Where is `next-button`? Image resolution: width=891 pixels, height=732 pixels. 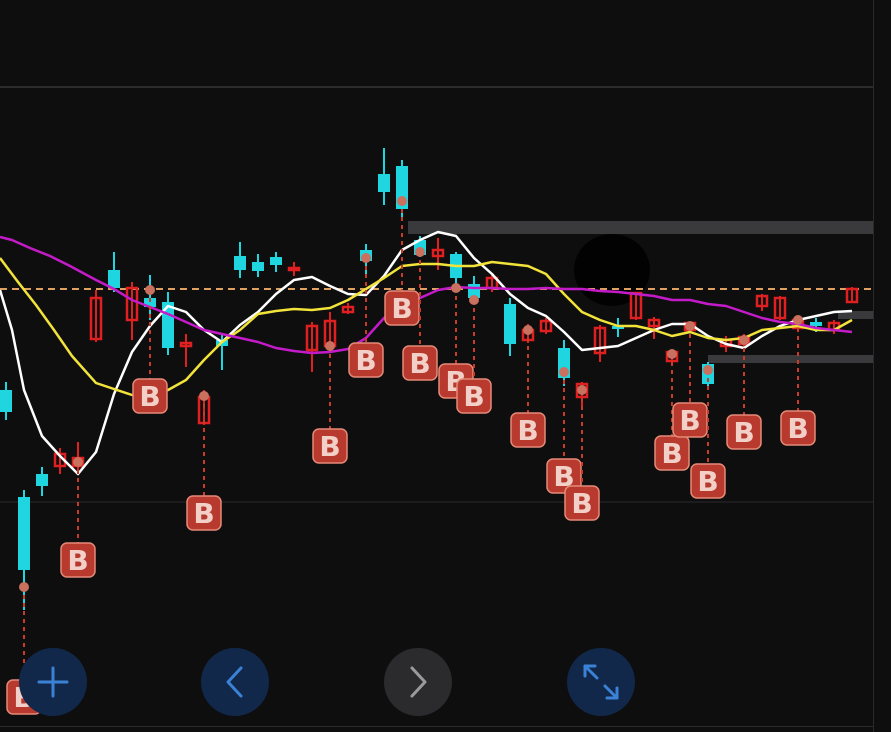
next-button is located at coordinates (418, 682).